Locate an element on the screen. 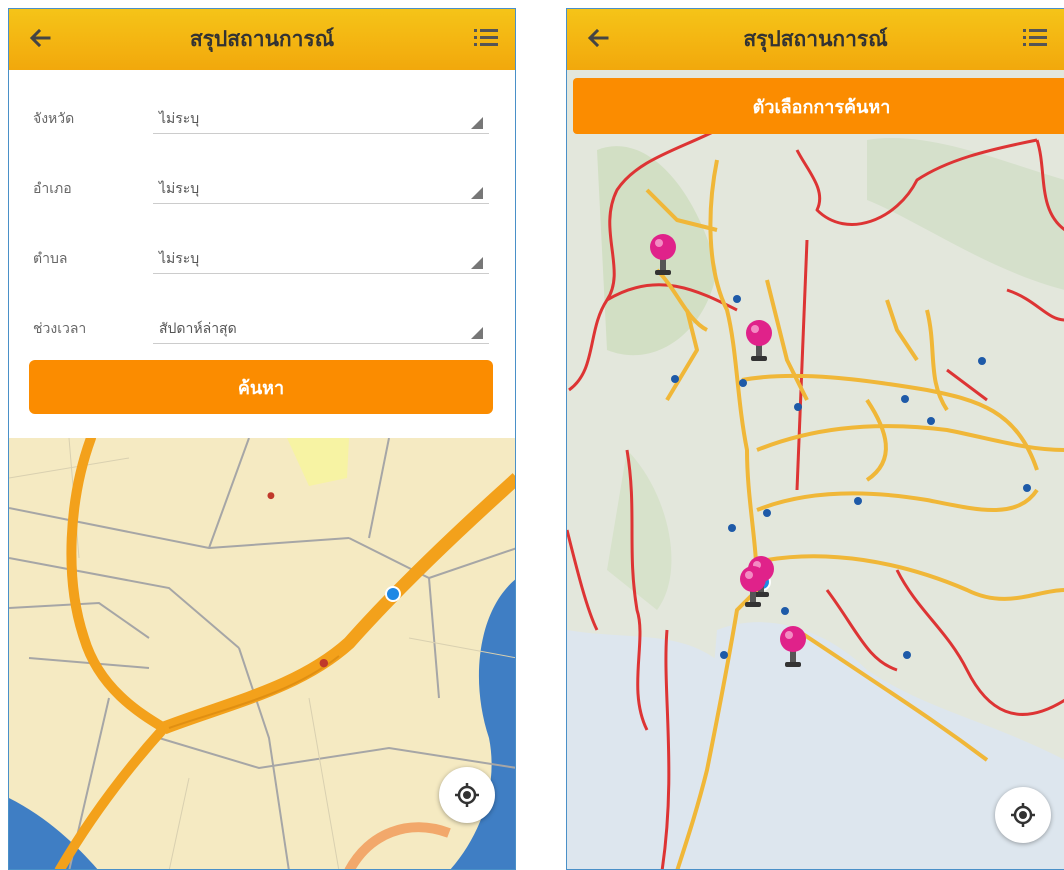 This screenshot has height=870, width=1064. search-button: ค้นหา is located at coordinates (261, 387).